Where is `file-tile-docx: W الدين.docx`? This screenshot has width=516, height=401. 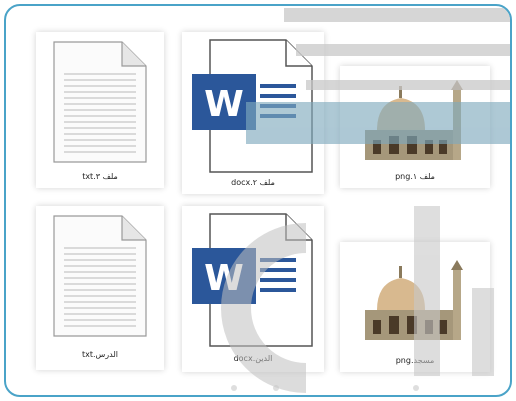
file-tile-docx: W الدين.docx is located at coordinates (253, 289).